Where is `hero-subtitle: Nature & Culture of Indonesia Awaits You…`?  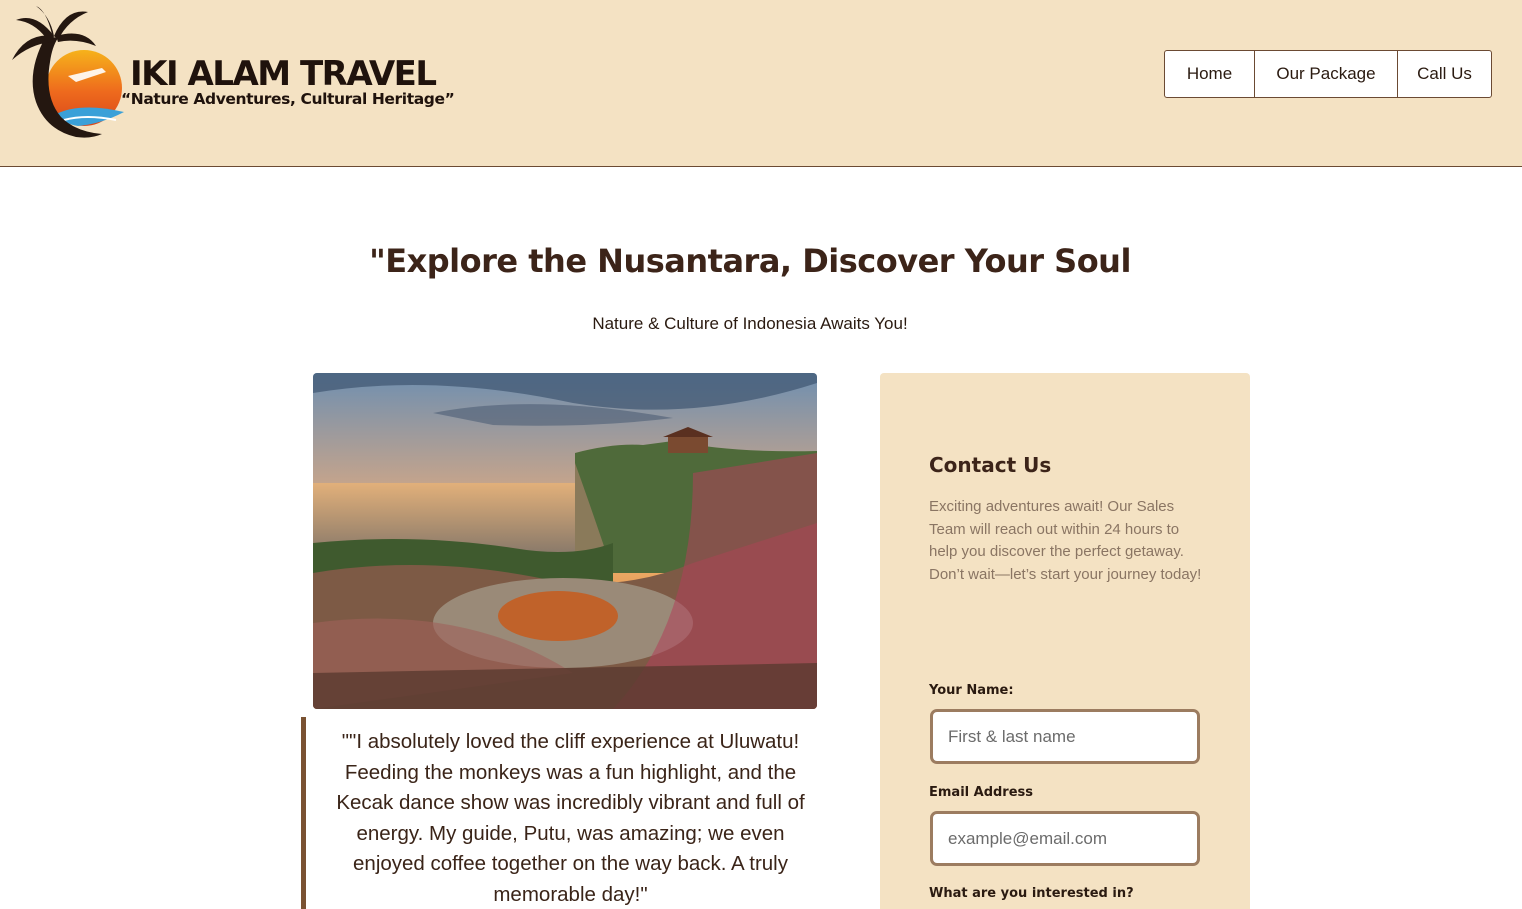
hero-subtitle: Nature & Culture of Indonesia Awaits You… is located at coordinates (750, 323).